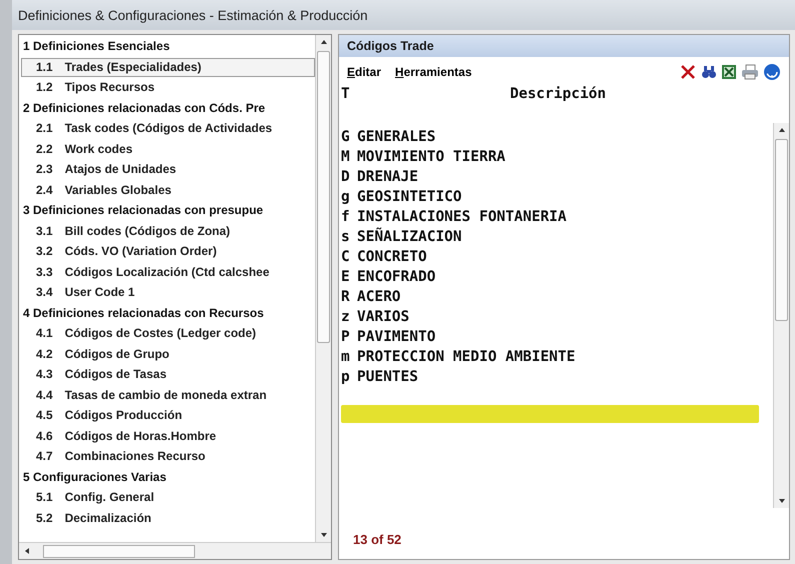  I want to click on item-label: Códs. VO (Variation Order), so click(140, 251).